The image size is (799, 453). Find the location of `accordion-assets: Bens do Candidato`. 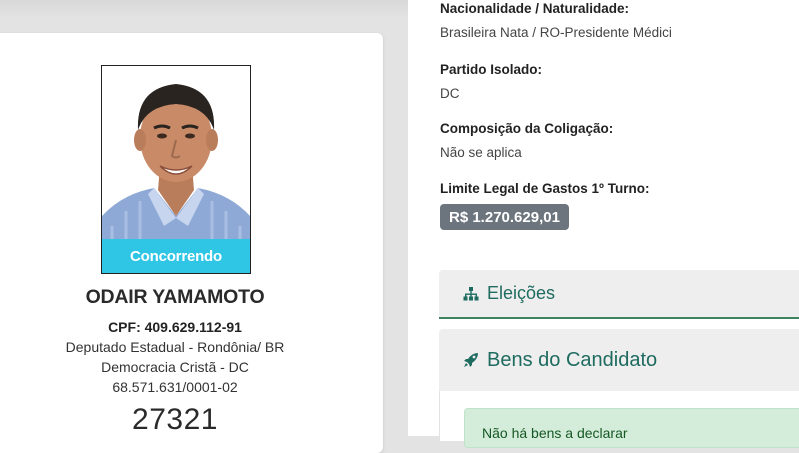

accordion-assets: Bens do Candidato is located at coordinates (619, 360).